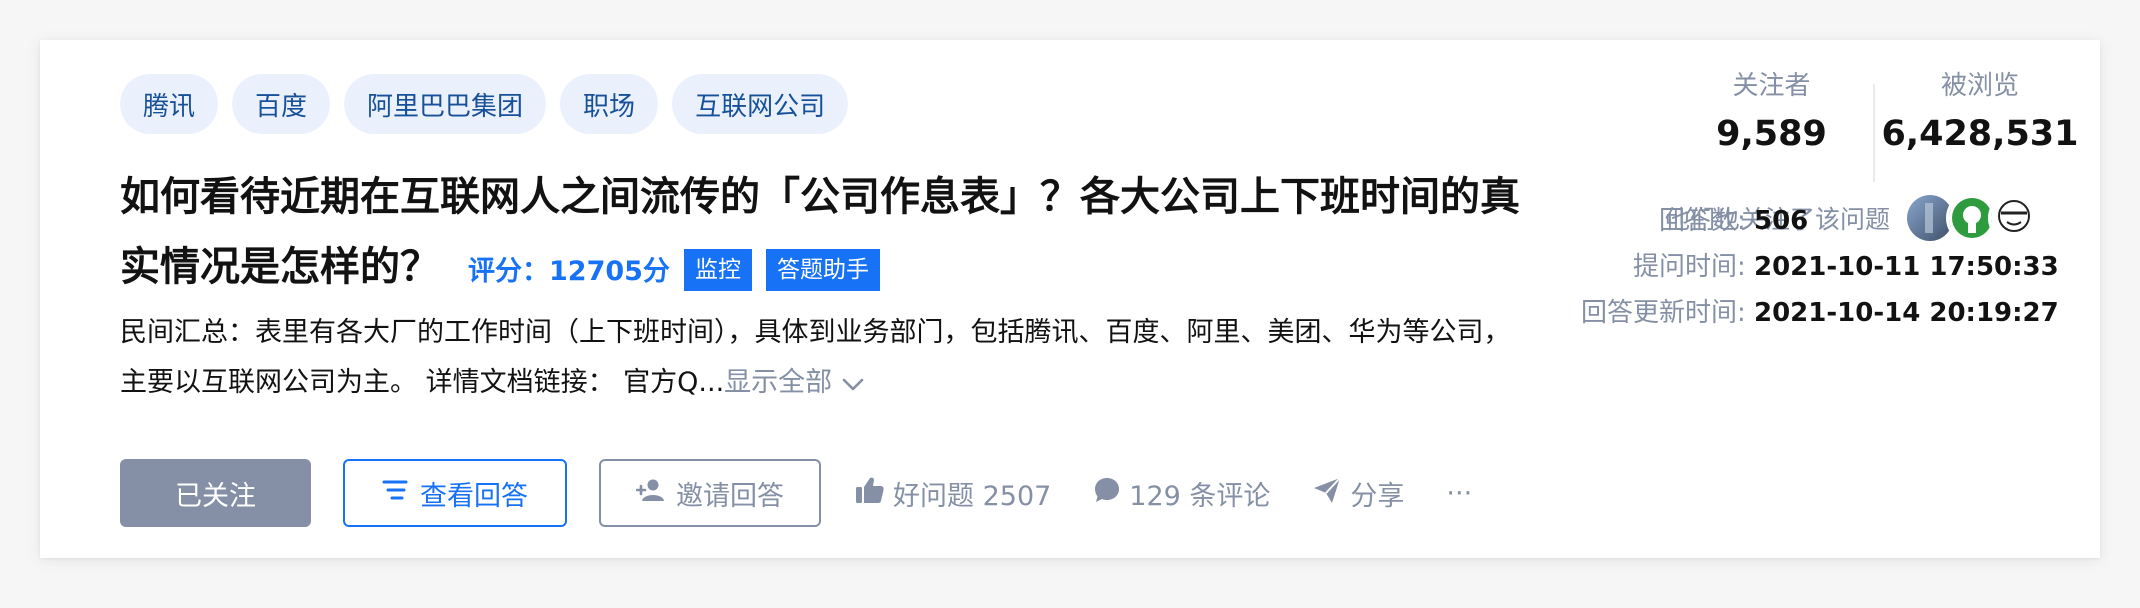 This screenshot has width=2140, height=608. Describe the element at coordinates (215, 493) in the screenshot. I see `followed-button: 已关注` at that location.